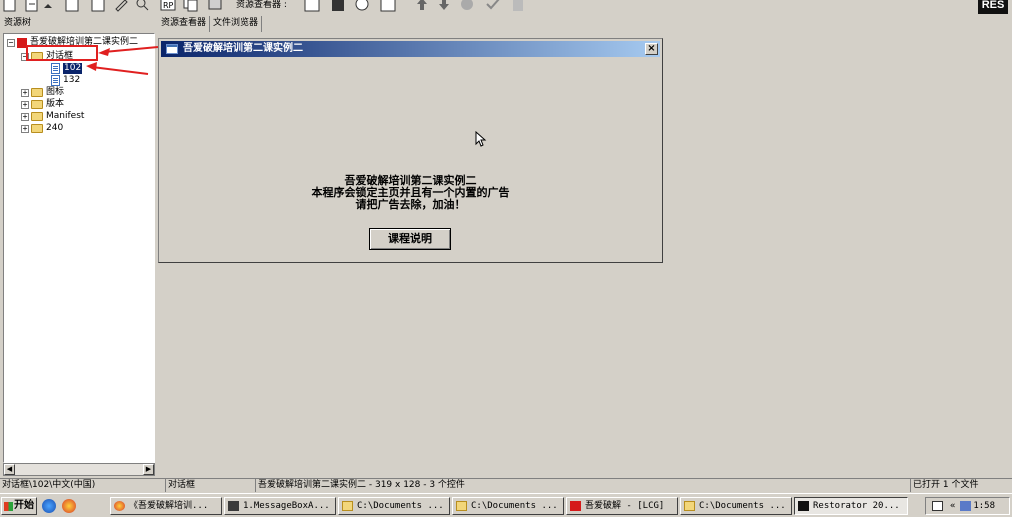  I want to click on clock: 1:58, so click(984, 506).